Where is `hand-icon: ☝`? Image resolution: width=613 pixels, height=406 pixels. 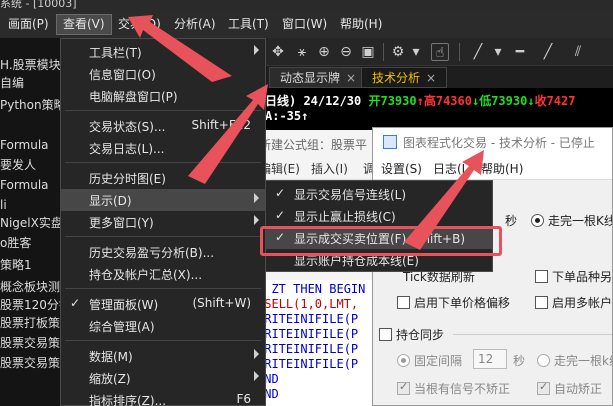
hand-icon: ☝ is located at coordinates (440, 52).